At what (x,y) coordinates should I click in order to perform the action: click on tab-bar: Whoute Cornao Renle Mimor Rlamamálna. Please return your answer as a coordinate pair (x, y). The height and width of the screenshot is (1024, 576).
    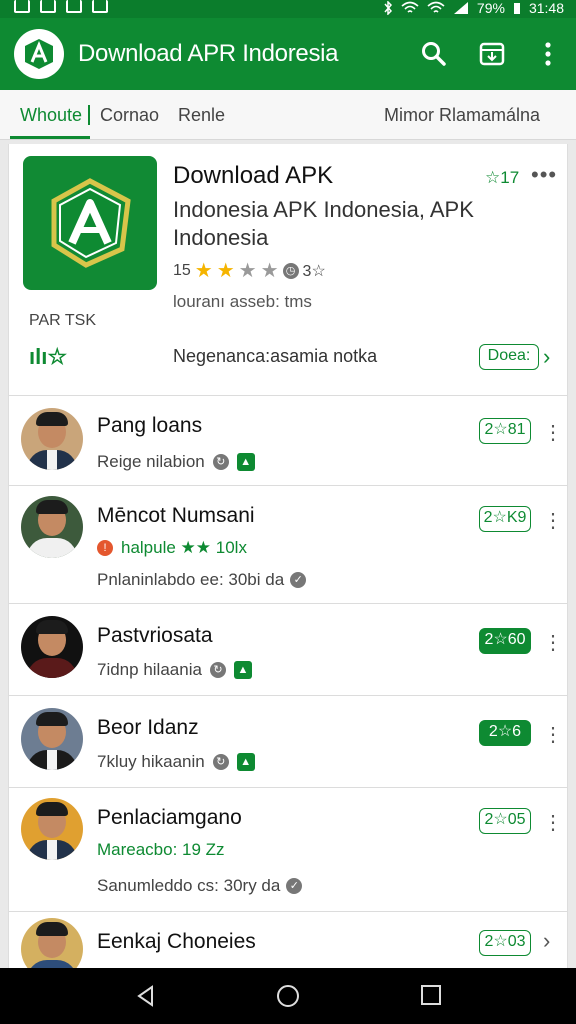
    Looking at the image, I should click on (288, 115).